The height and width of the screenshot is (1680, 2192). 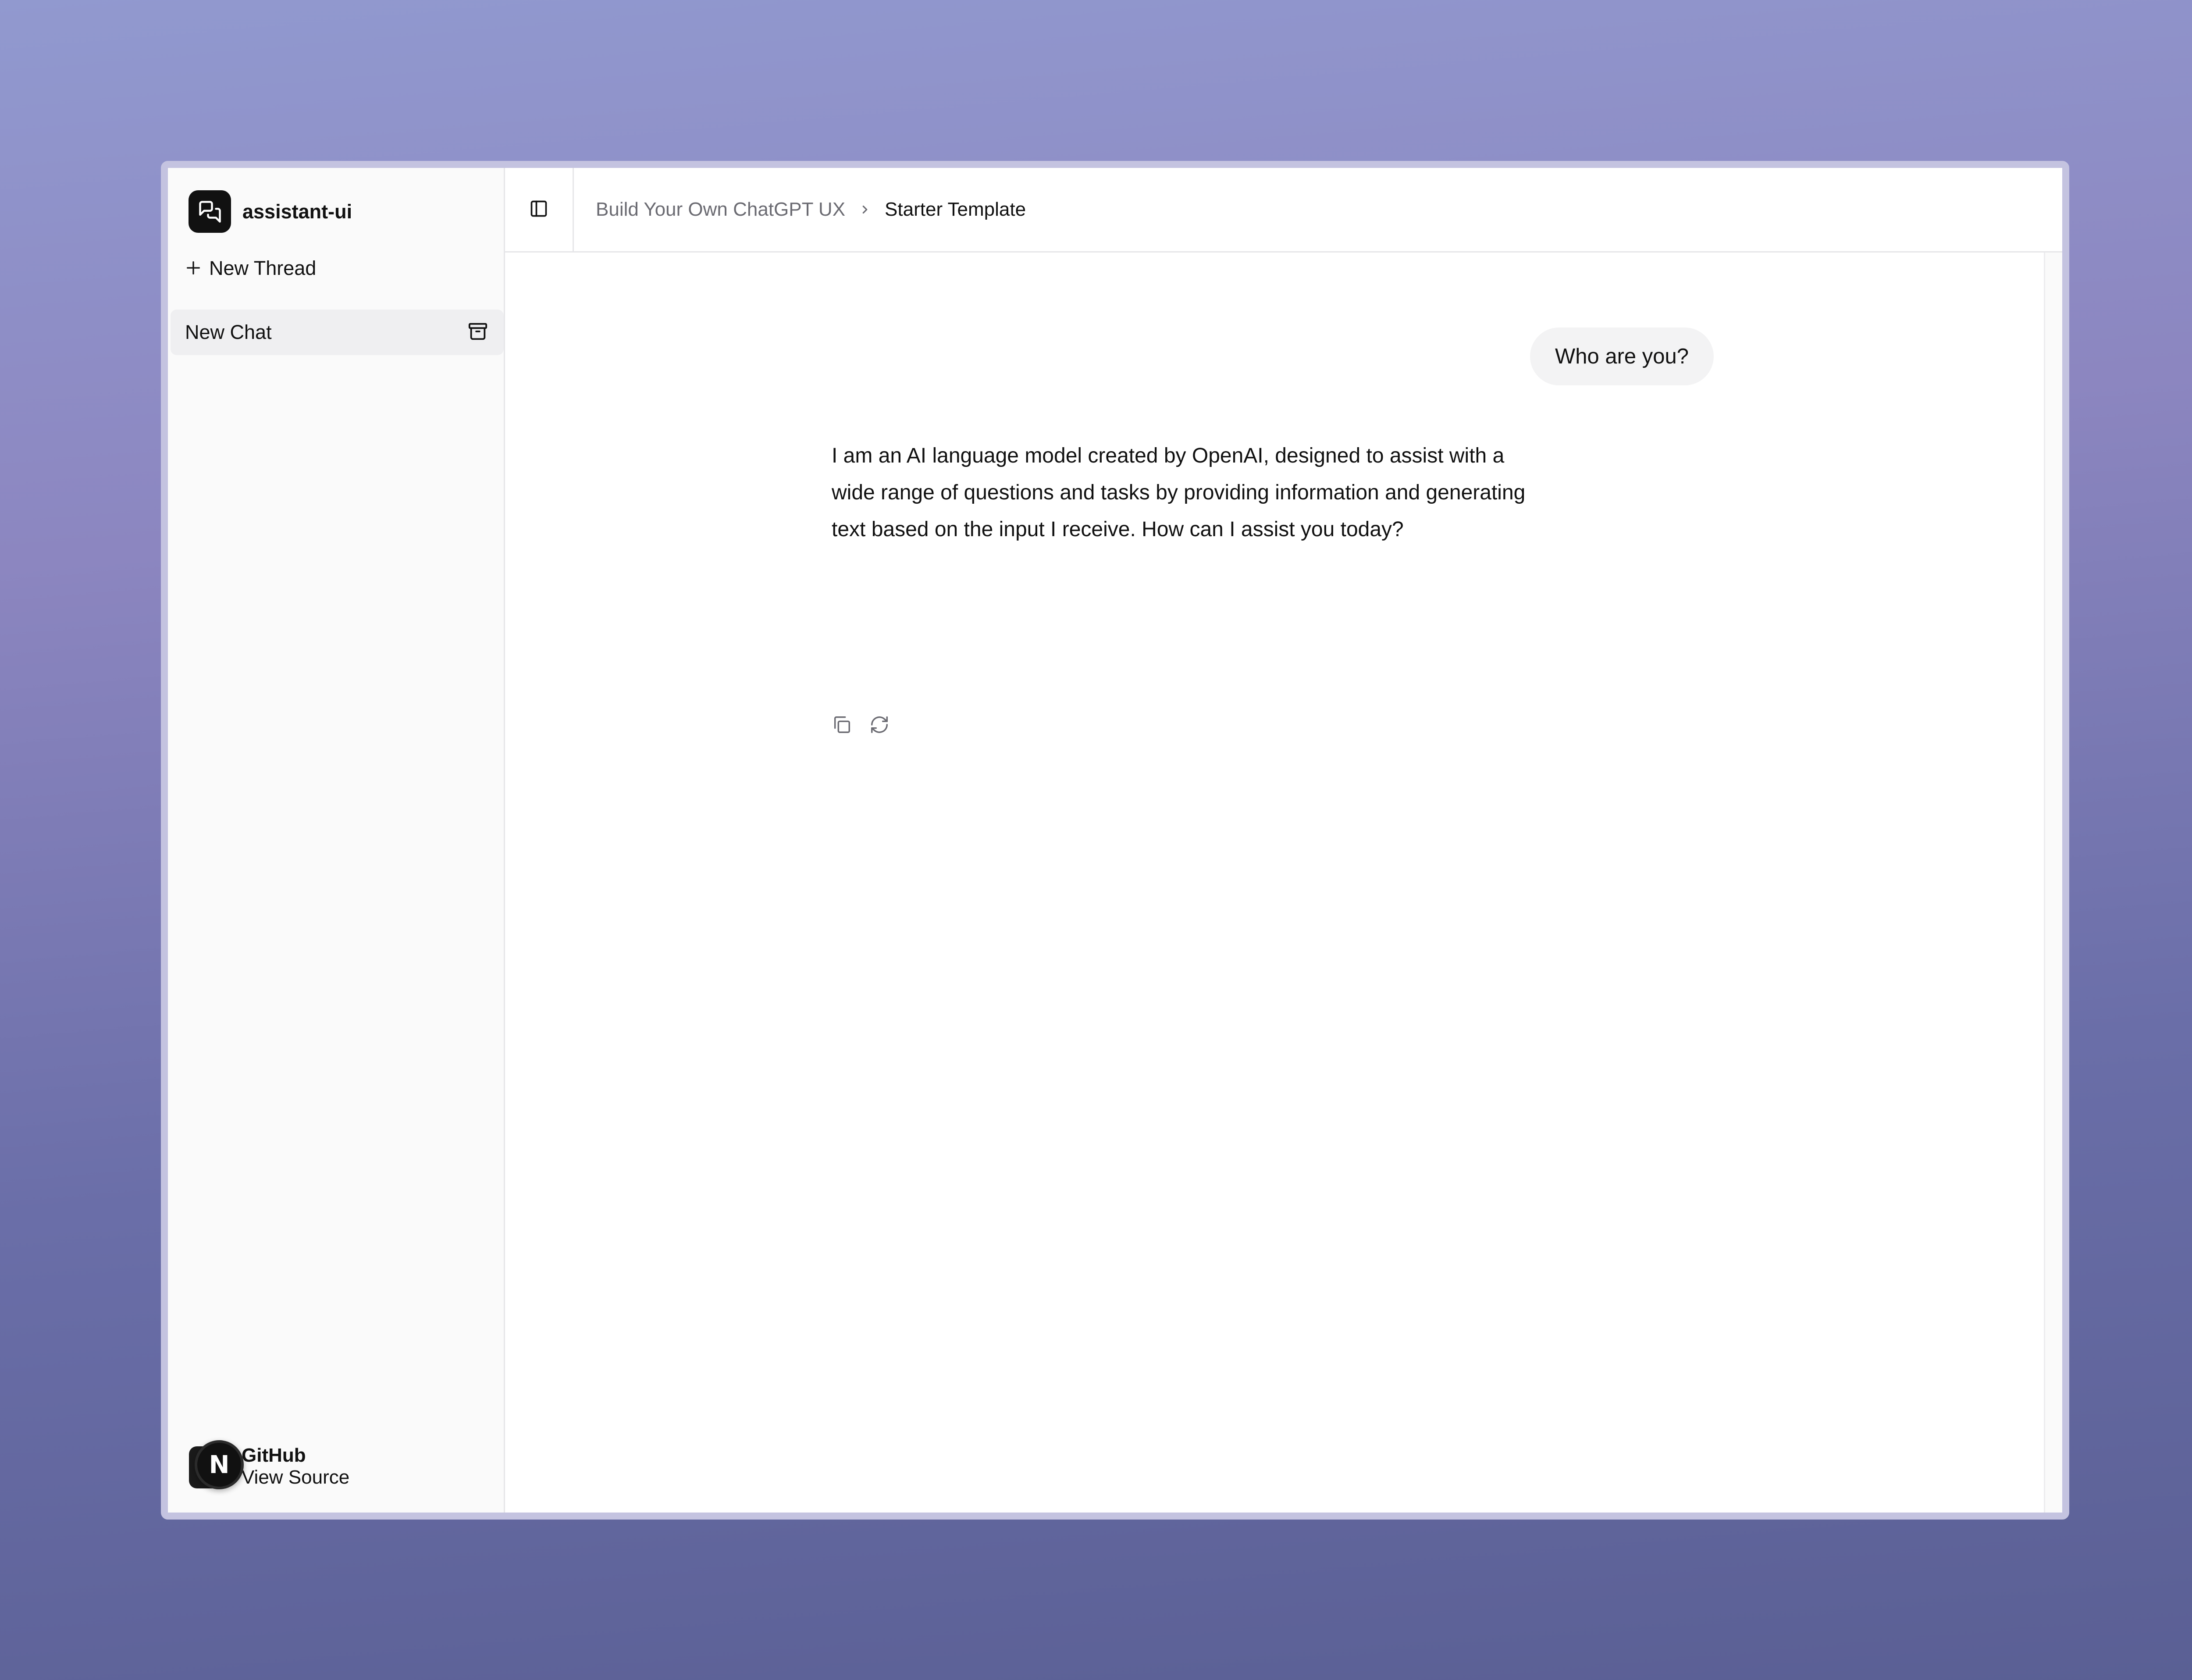 What do you see at coordinates (229, 332) in the screenshot?
I see `thread-item-label: New Chat` at bounding box center [229, 332].